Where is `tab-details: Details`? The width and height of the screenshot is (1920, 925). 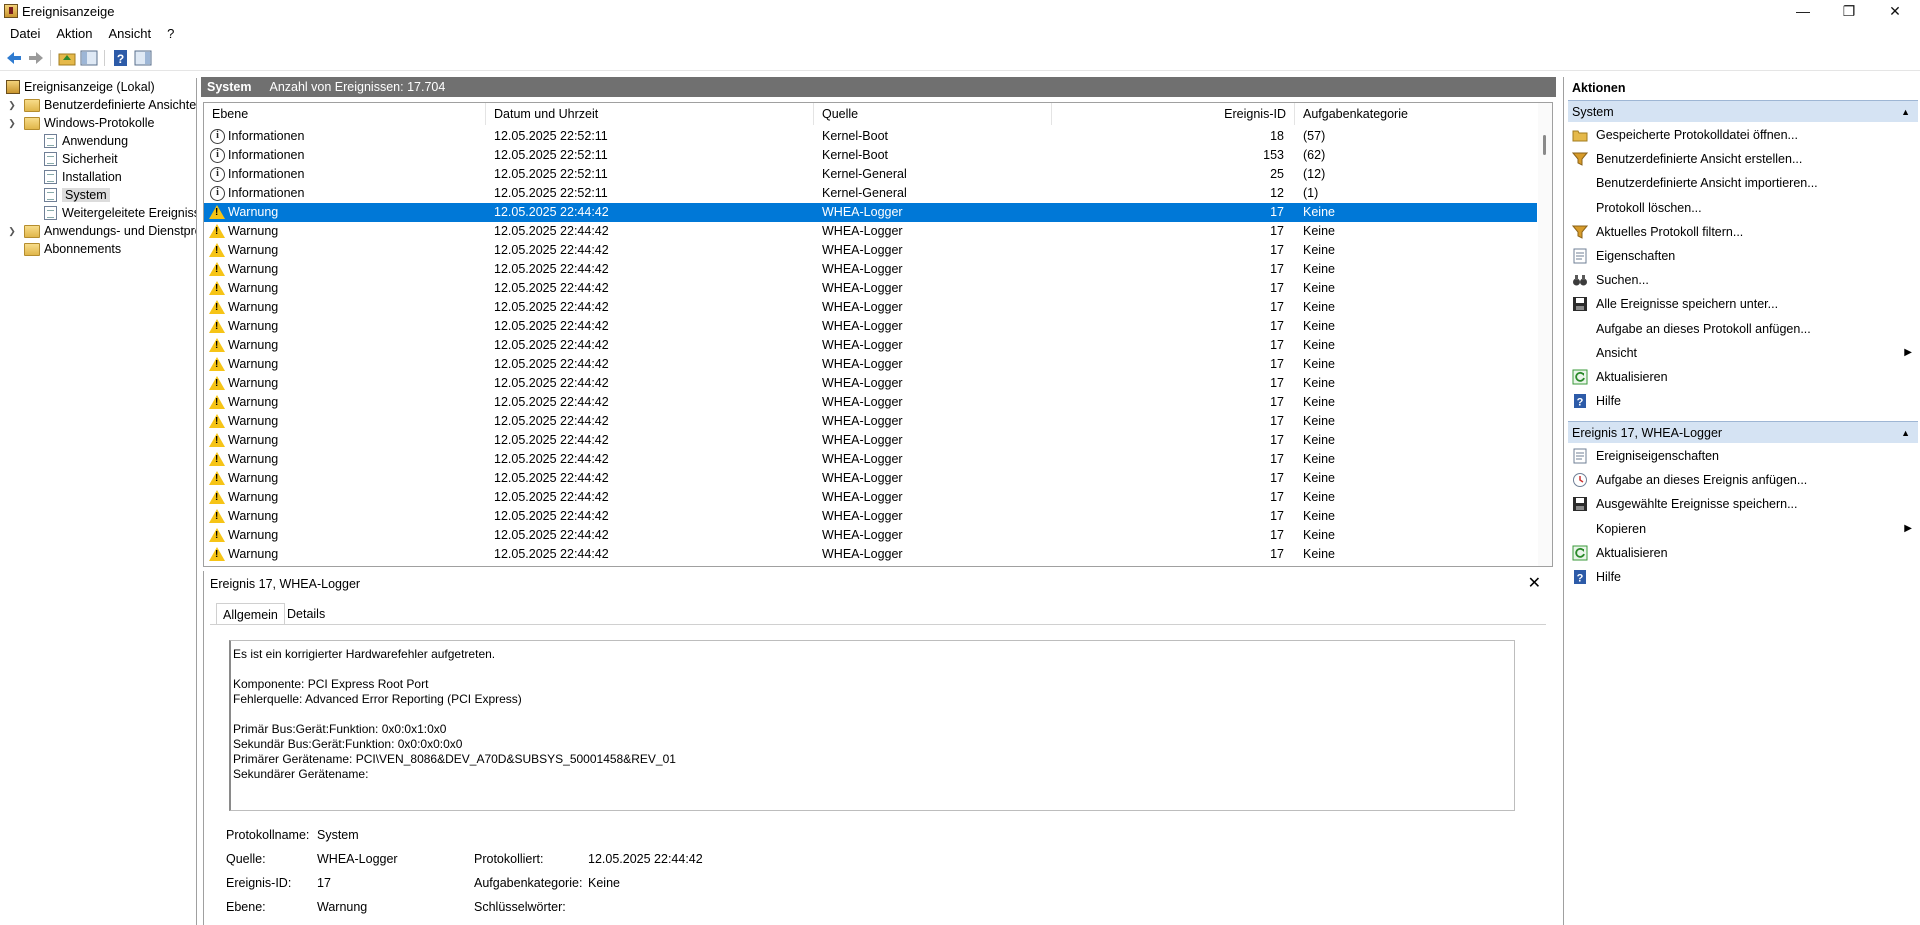
tab-details: Details is located at coordinates (306, 614).